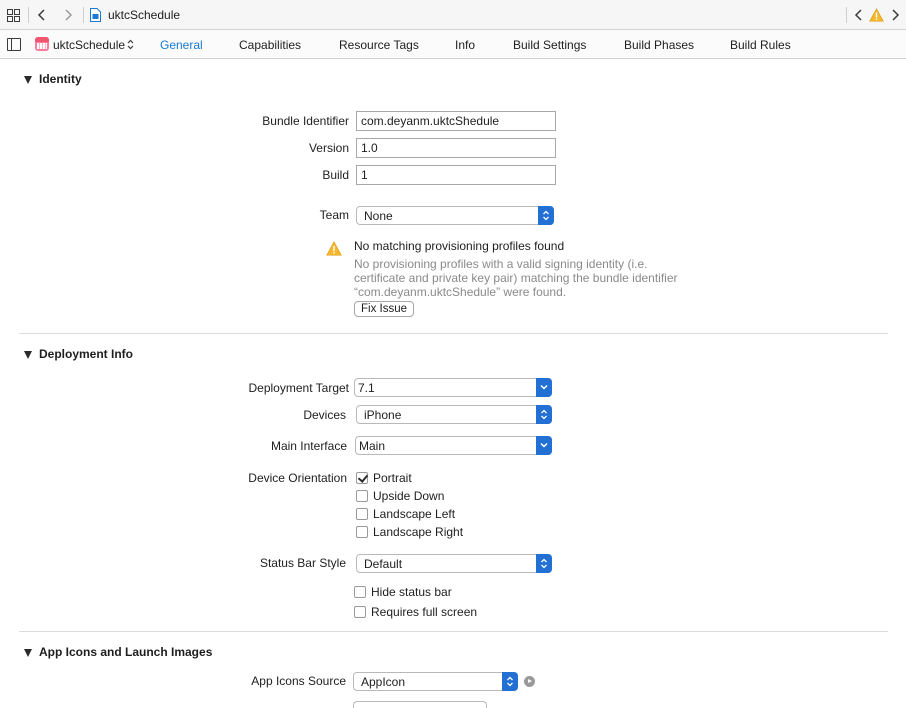  I want to click on grid-icon, so click(13, 15).